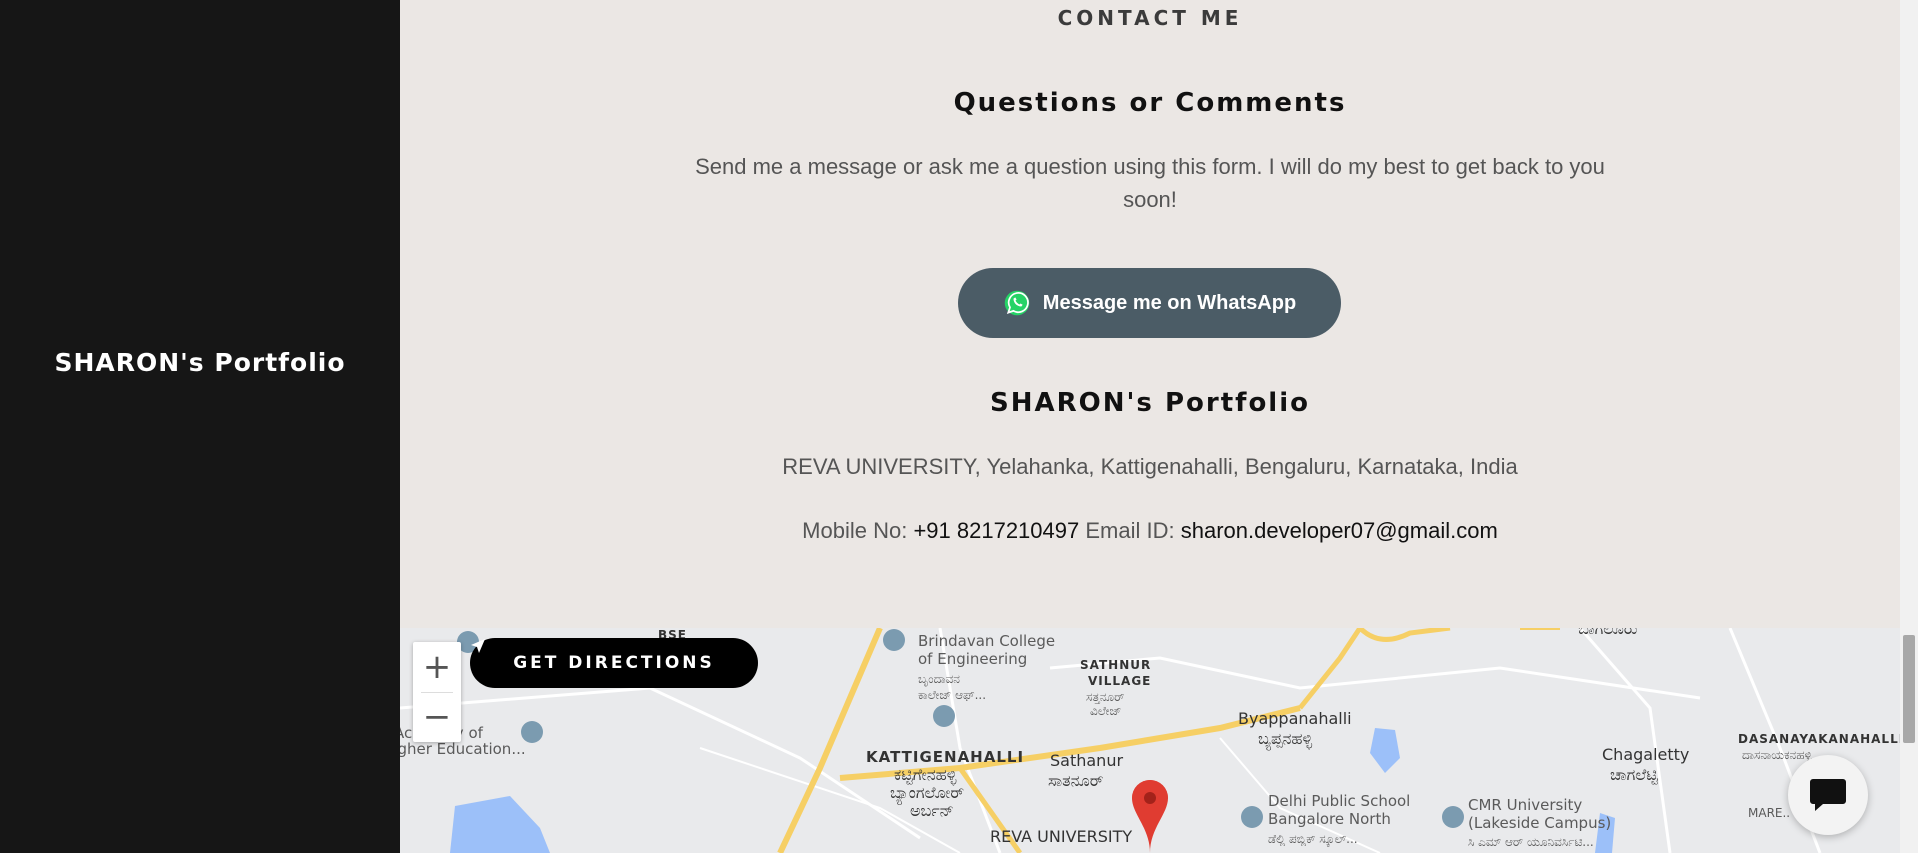 This screenshot has height=853, width=1918. Describe the element at coordinates (1087, 760) in the screenshot. I see `map-label-sathanur: Sathanur` at that location.